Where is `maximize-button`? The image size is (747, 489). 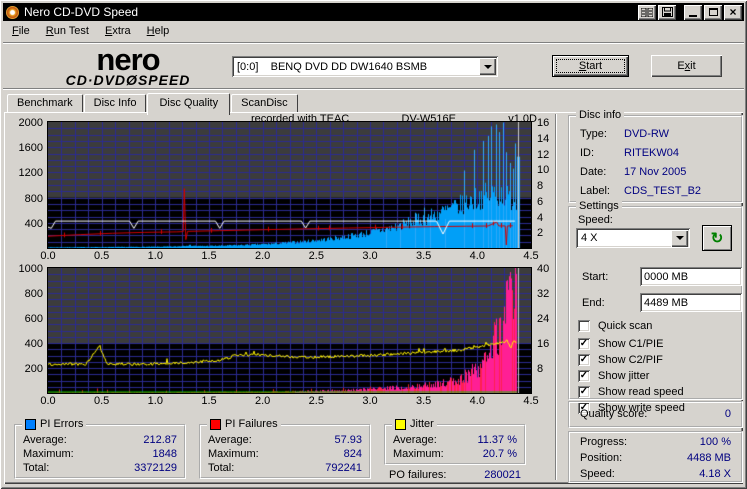
maximize-button is located at coordinates (713, 12).